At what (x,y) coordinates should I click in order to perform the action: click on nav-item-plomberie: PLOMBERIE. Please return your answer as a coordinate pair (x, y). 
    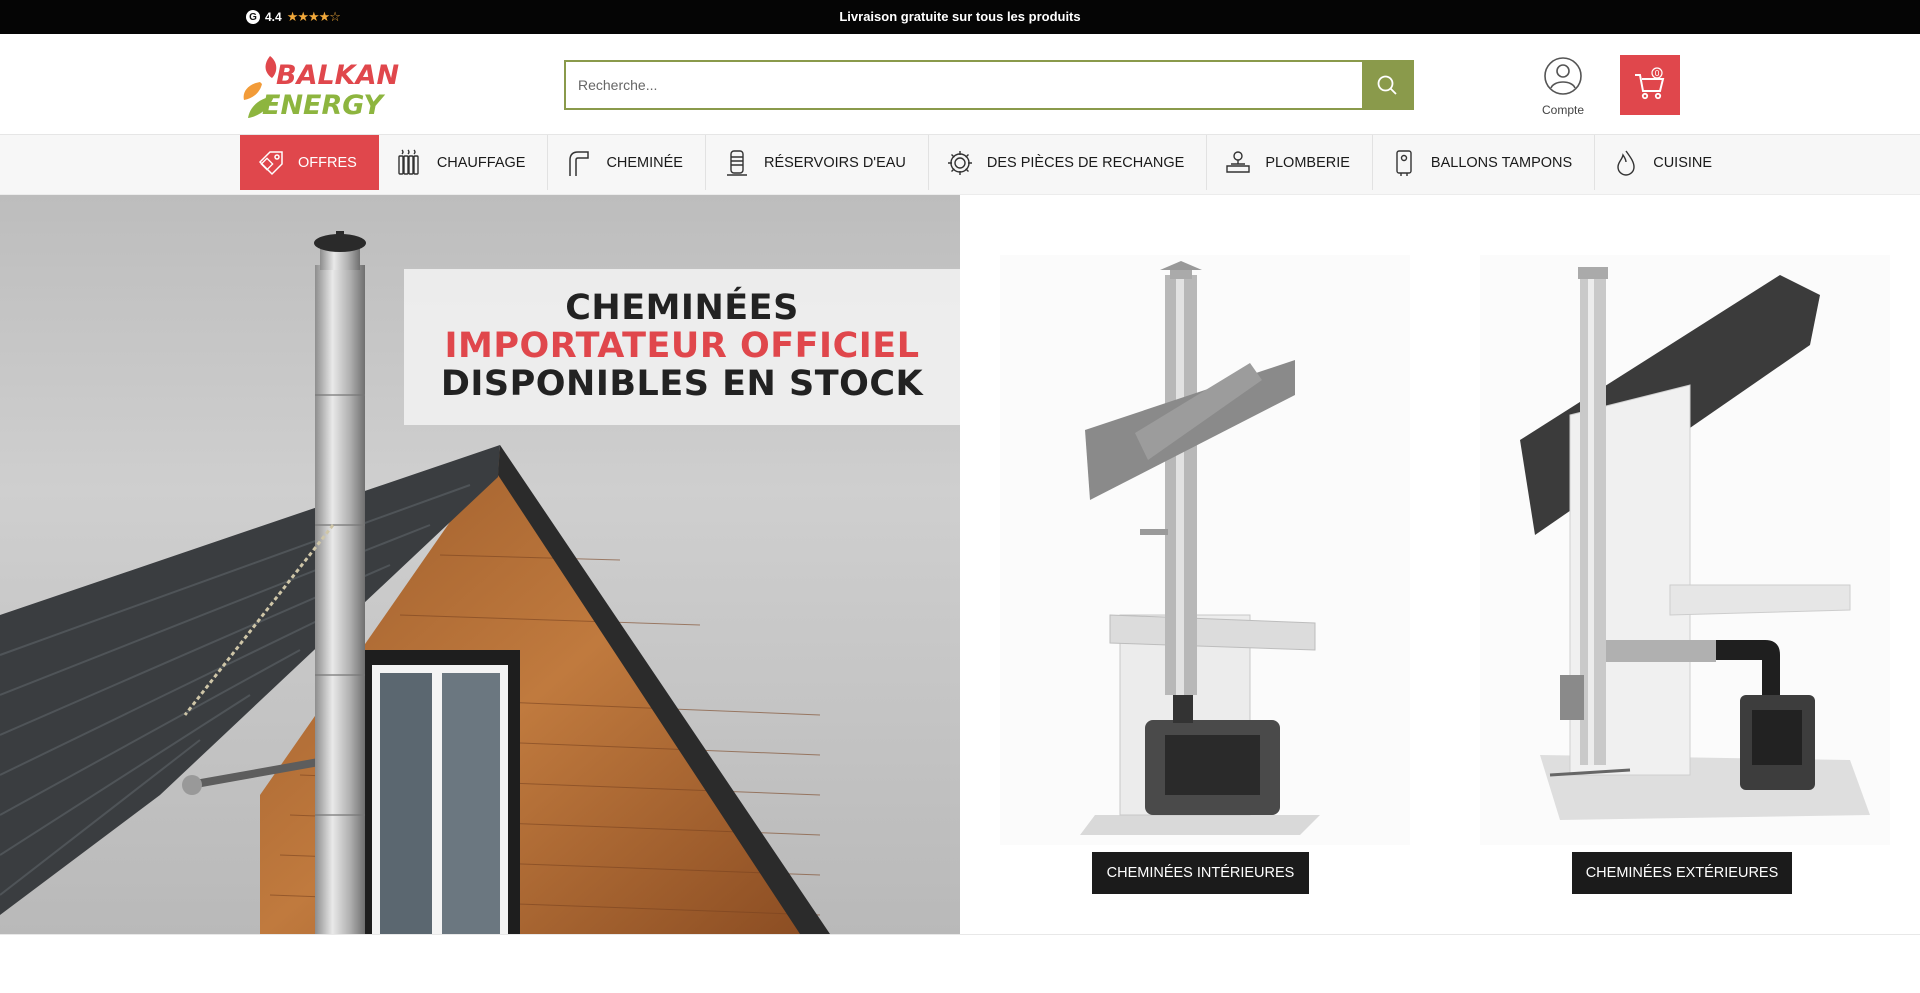
    Looking at the image, I should click on (1290, 162).